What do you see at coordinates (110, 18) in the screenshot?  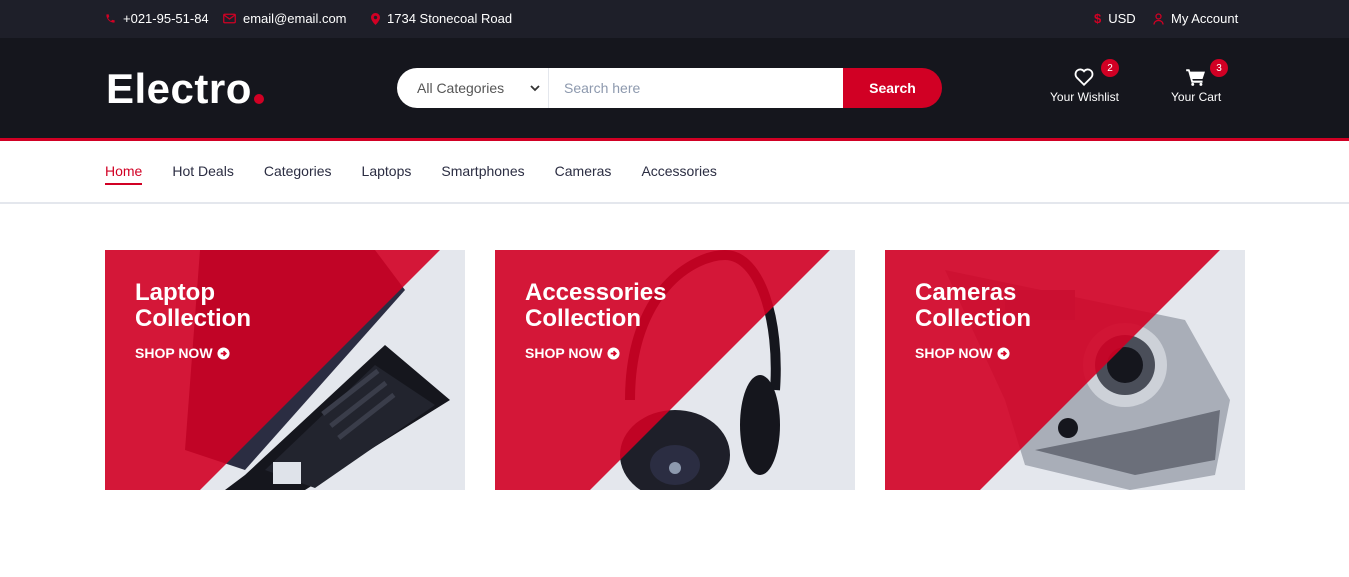 I see `phone-icon` at bounding box center [110, 18].